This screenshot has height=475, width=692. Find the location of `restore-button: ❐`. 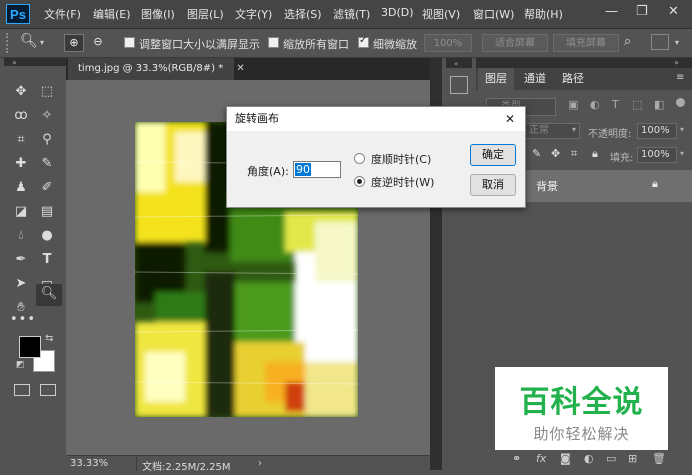

restore-button: ❐ is located at coordinates (642, 11).